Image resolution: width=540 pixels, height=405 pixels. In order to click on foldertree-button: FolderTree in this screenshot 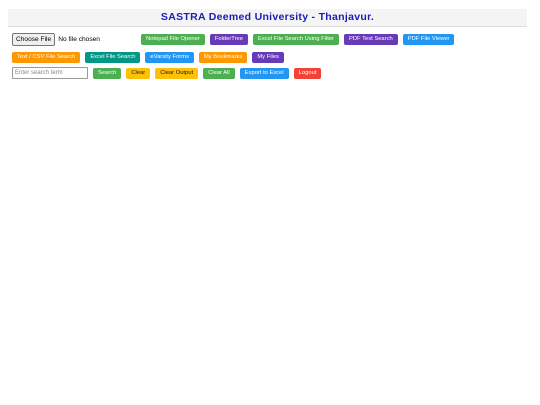, I will do `click(228, 39)`.